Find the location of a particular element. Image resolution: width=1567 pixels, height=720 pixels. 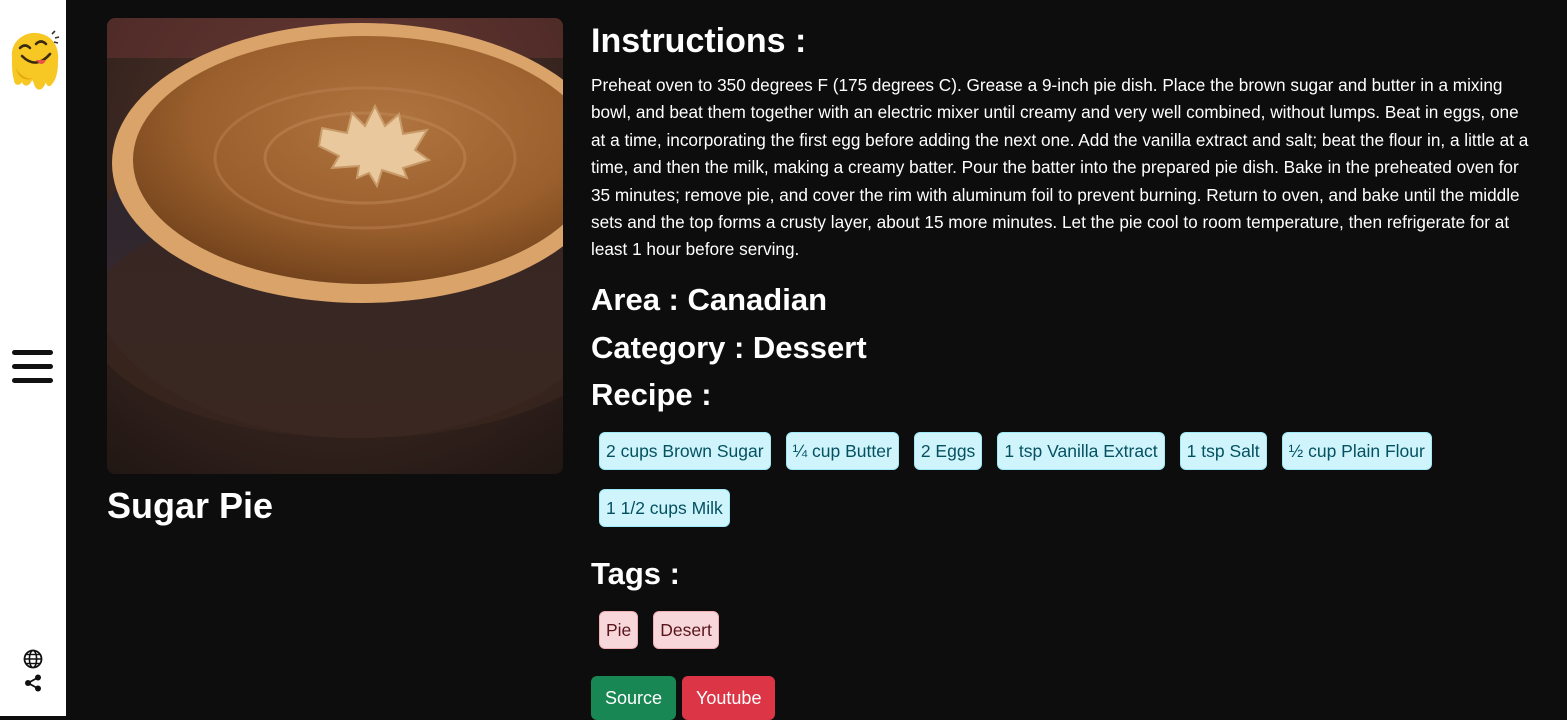

area-heading: Area : Canadian is located at coordinates (709, 299).